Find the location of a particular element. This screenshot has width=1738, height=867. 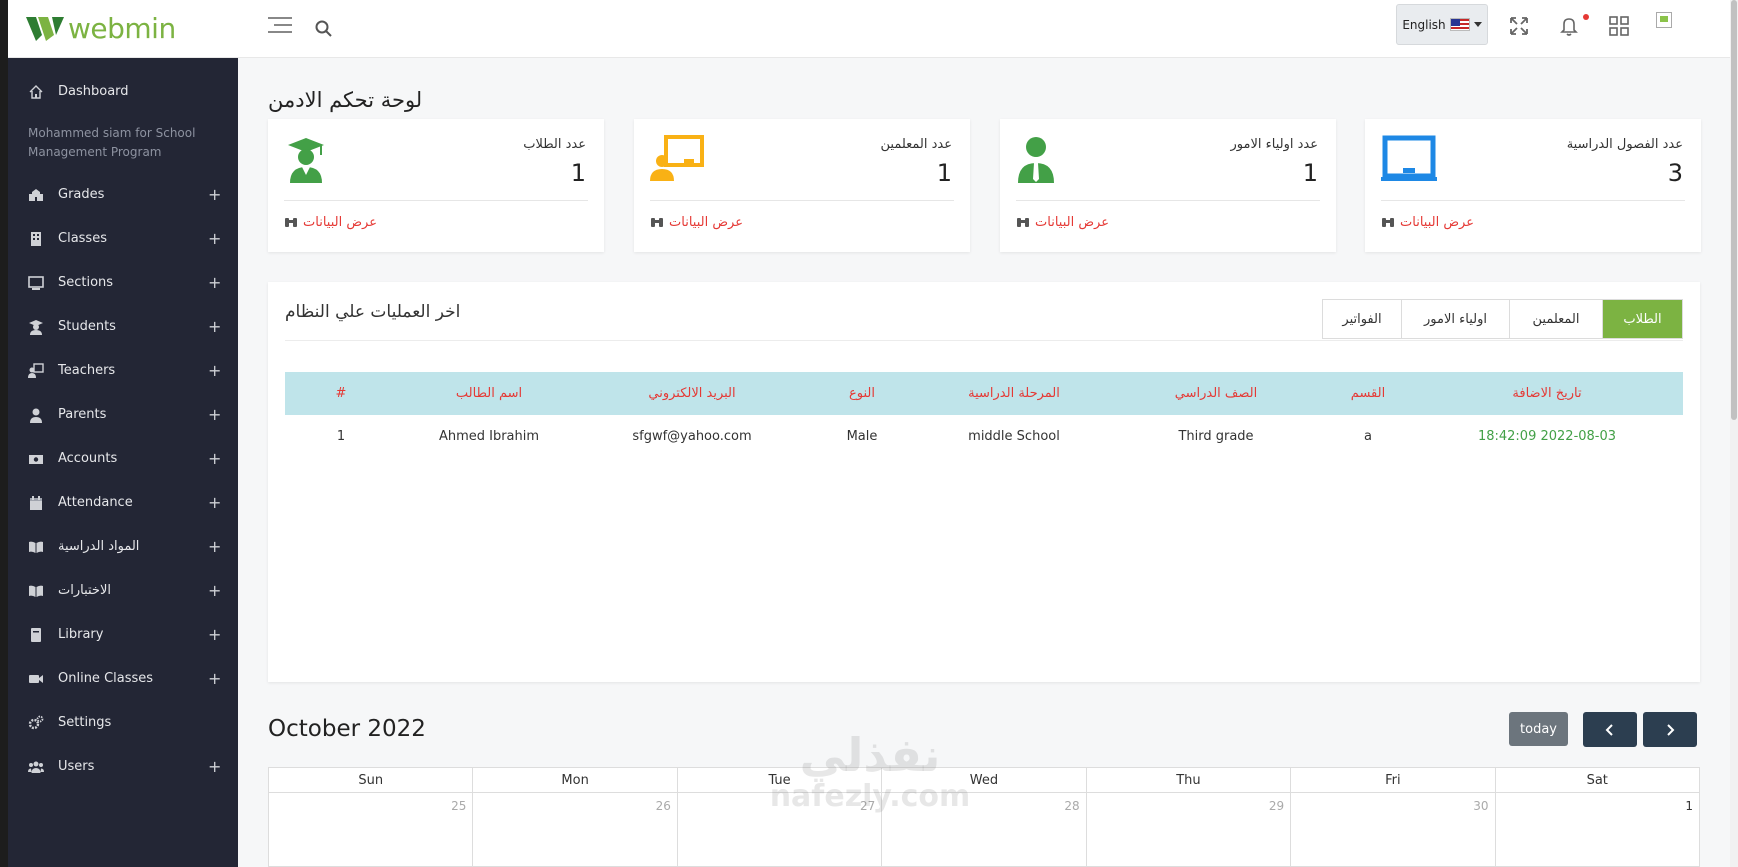

calendar-day-cell: 30 is located at coordinates (1393, 830).